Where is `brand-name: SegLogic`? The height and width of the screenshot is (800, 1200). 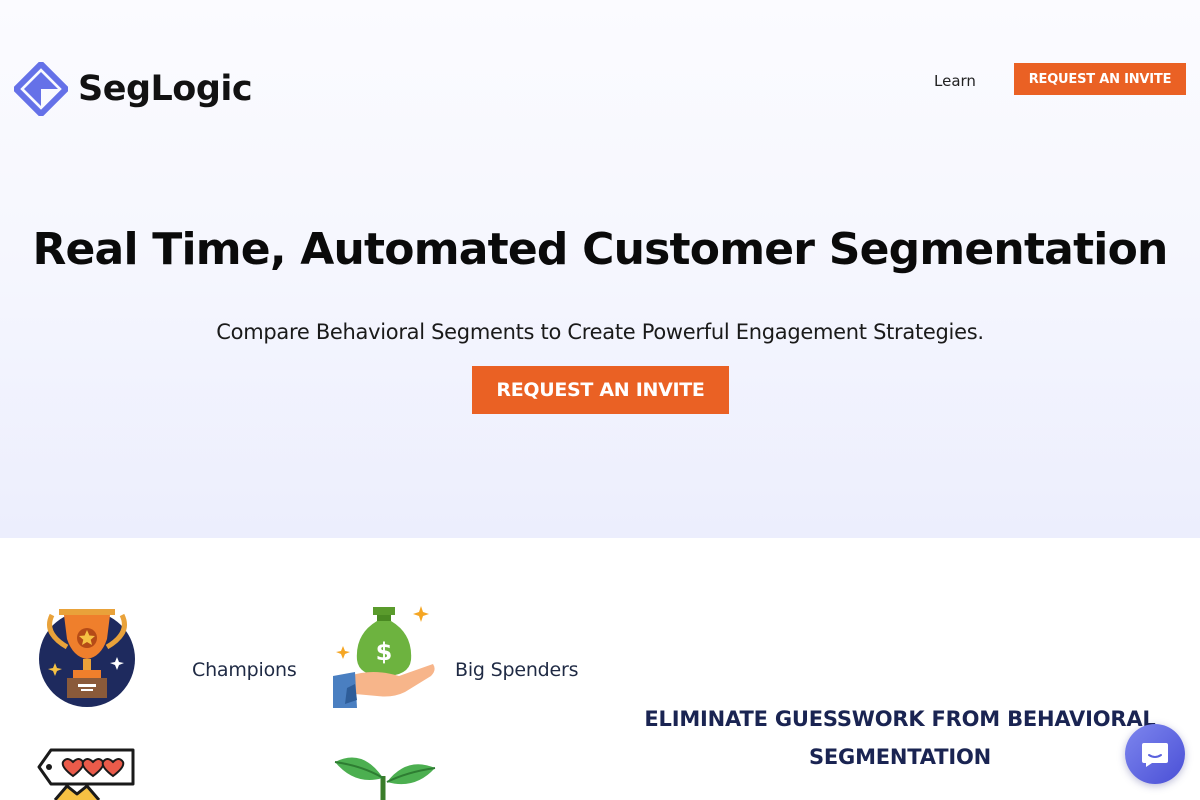 brand-name: SegLogic is located at coordinates (165, 88).